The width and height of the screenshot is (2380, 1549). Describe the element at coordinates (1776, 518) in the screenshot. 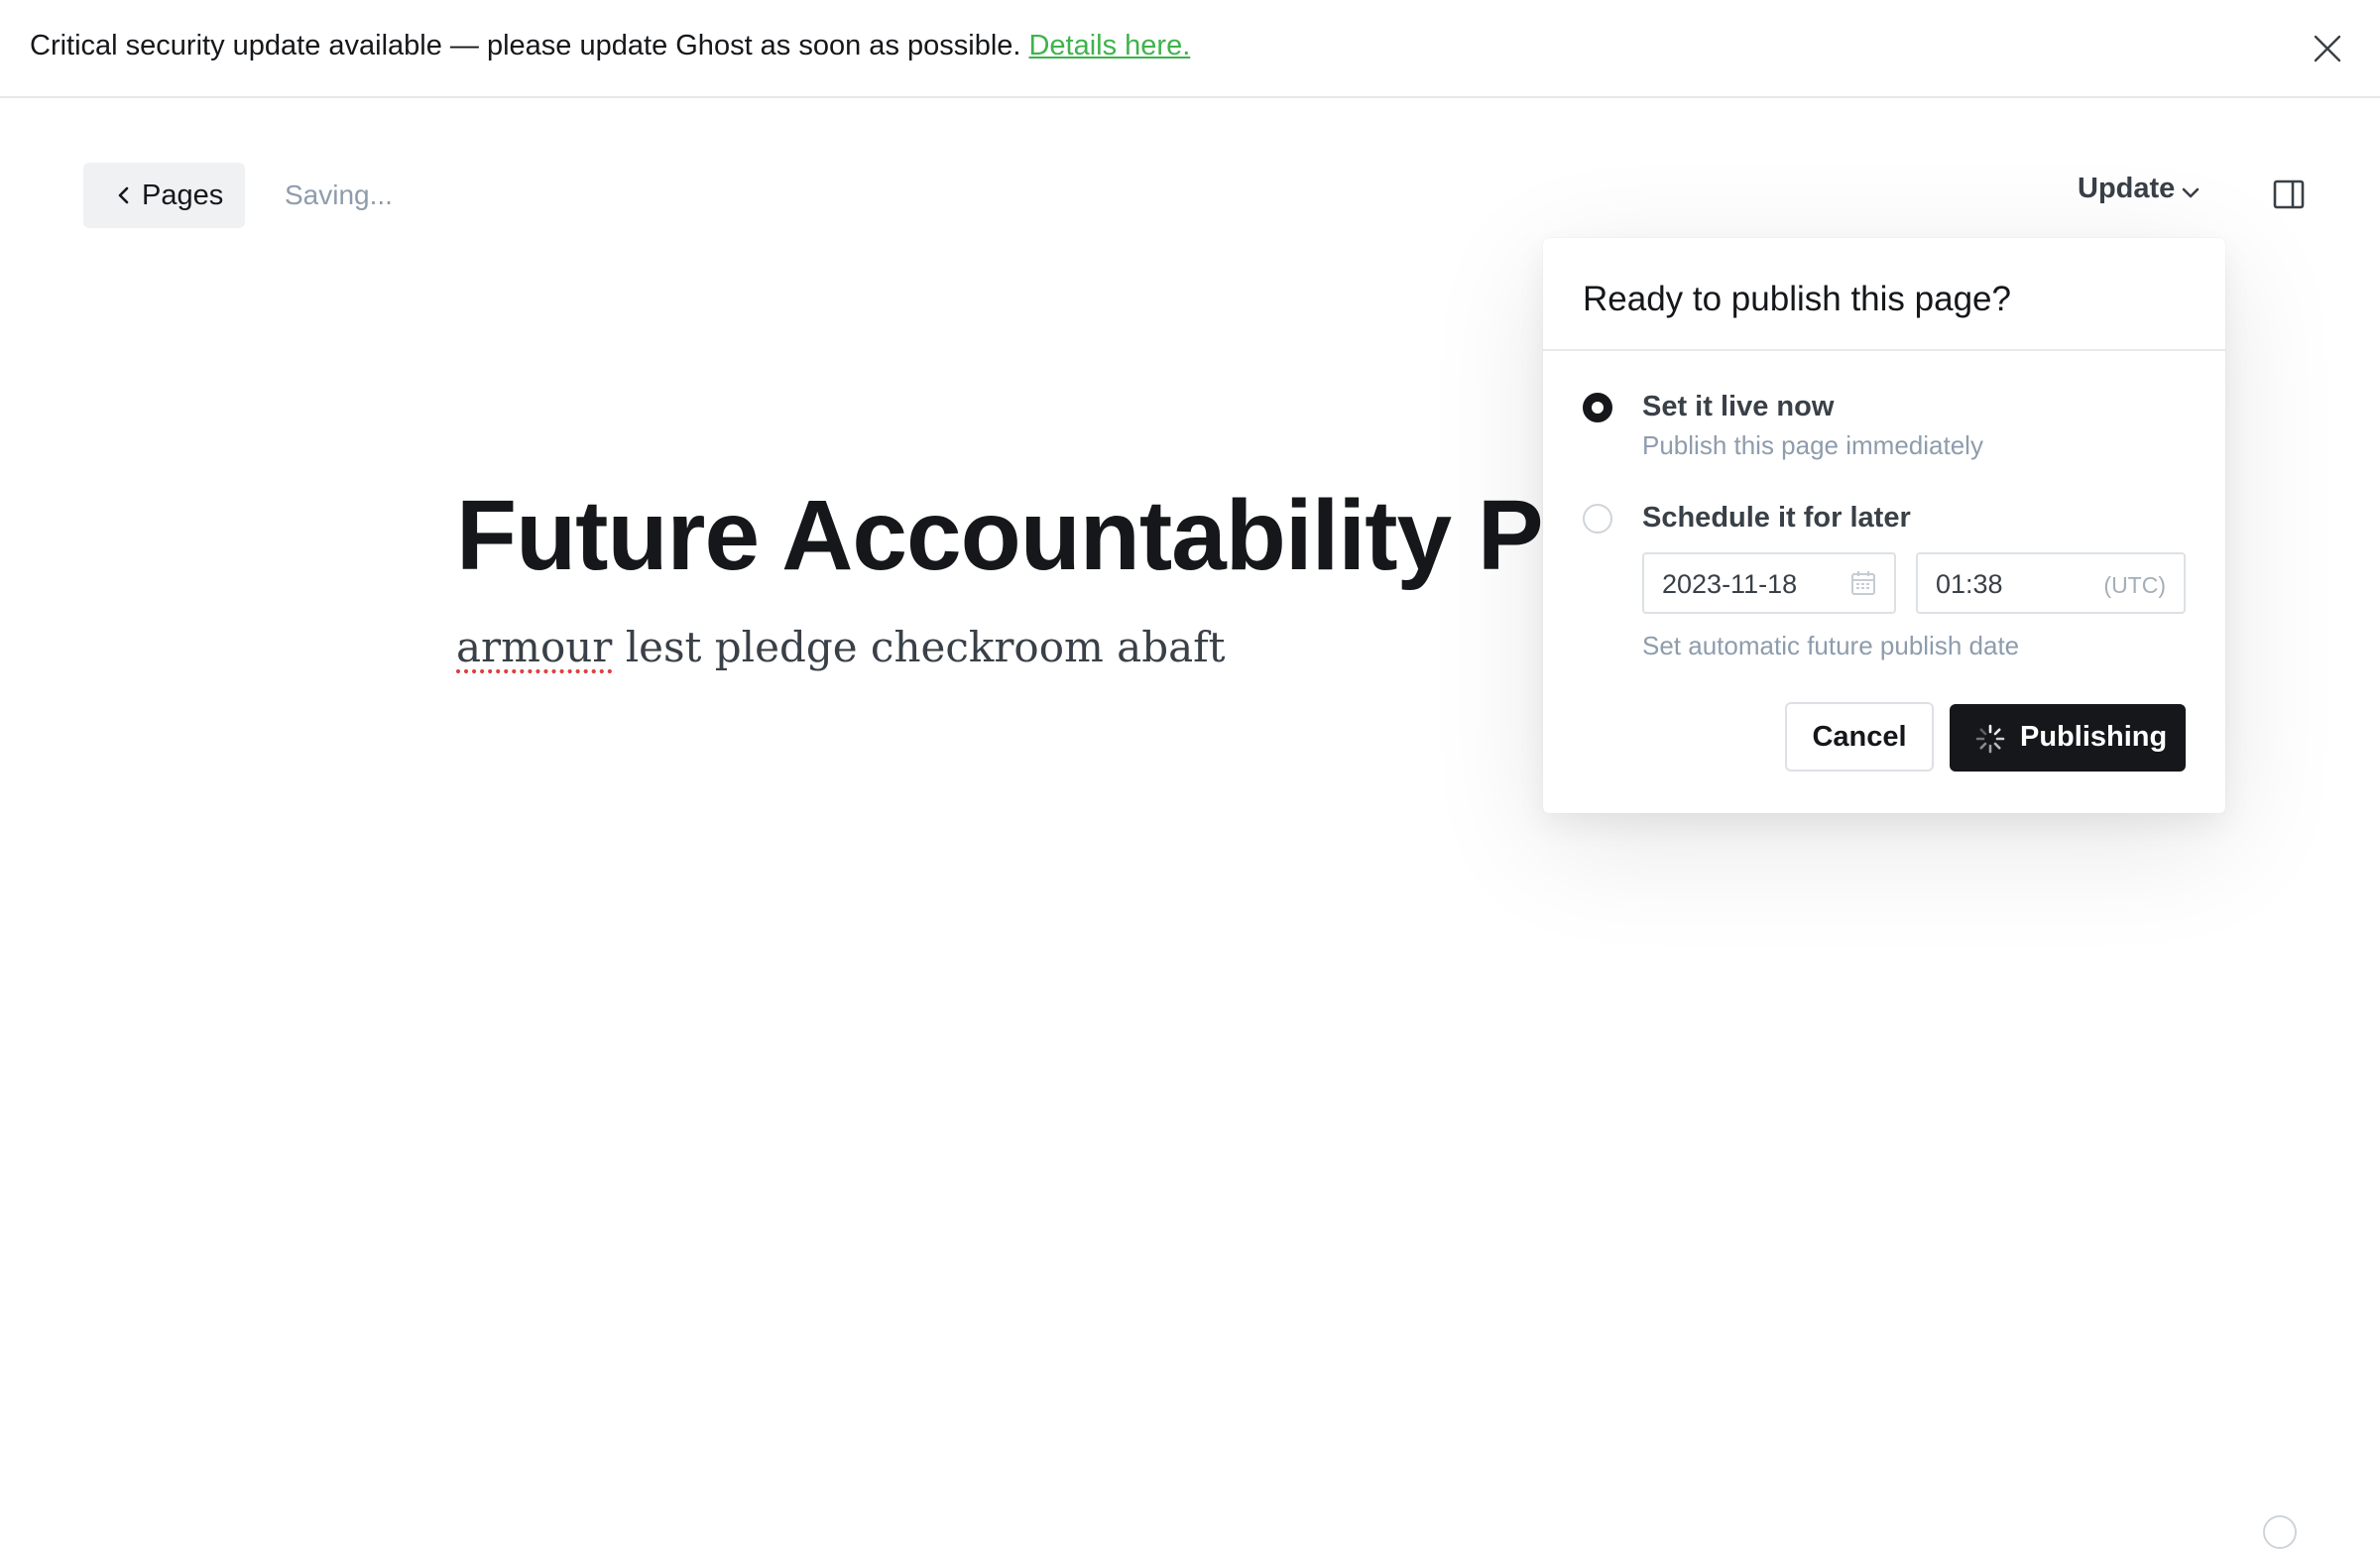

I see `option-title: Schedule it for later` at that location.